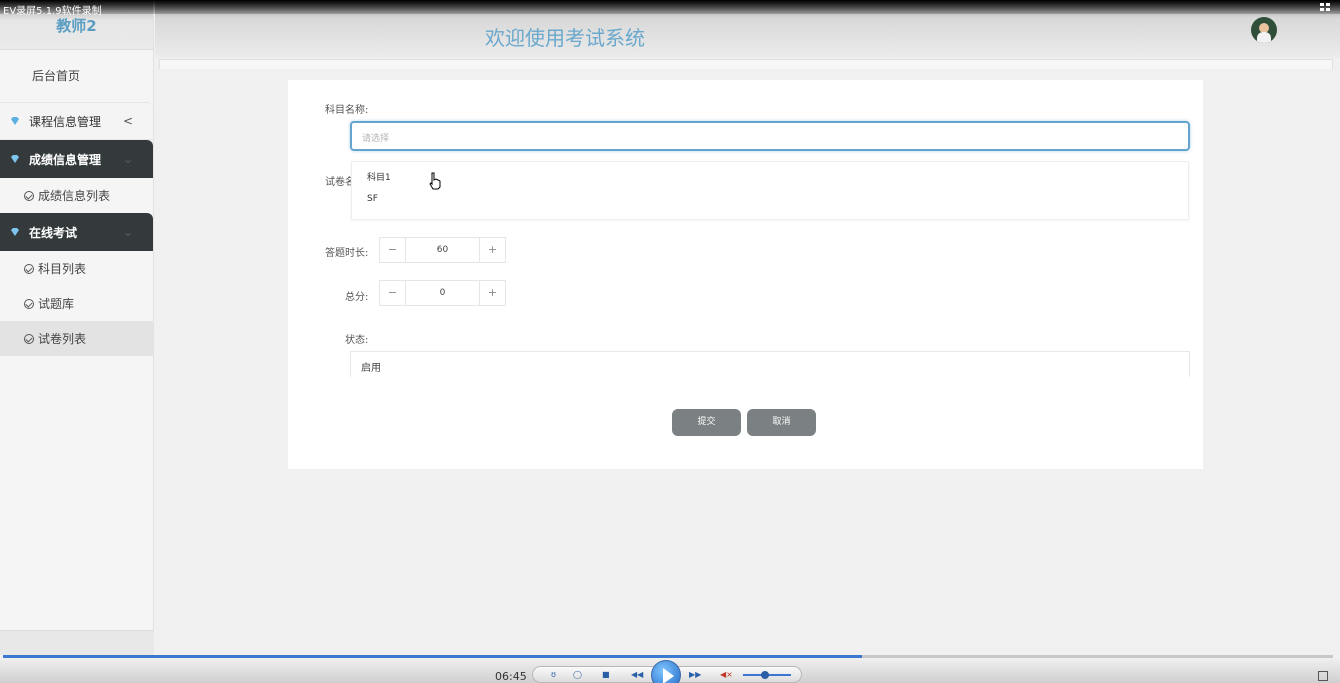 This screenshot has width=1340, height=683. What do you see at coordinates (65, 159) in the screenshot?
I see `sidebar-group-label: 成绩信息管理` at bounding box center [65, 159].